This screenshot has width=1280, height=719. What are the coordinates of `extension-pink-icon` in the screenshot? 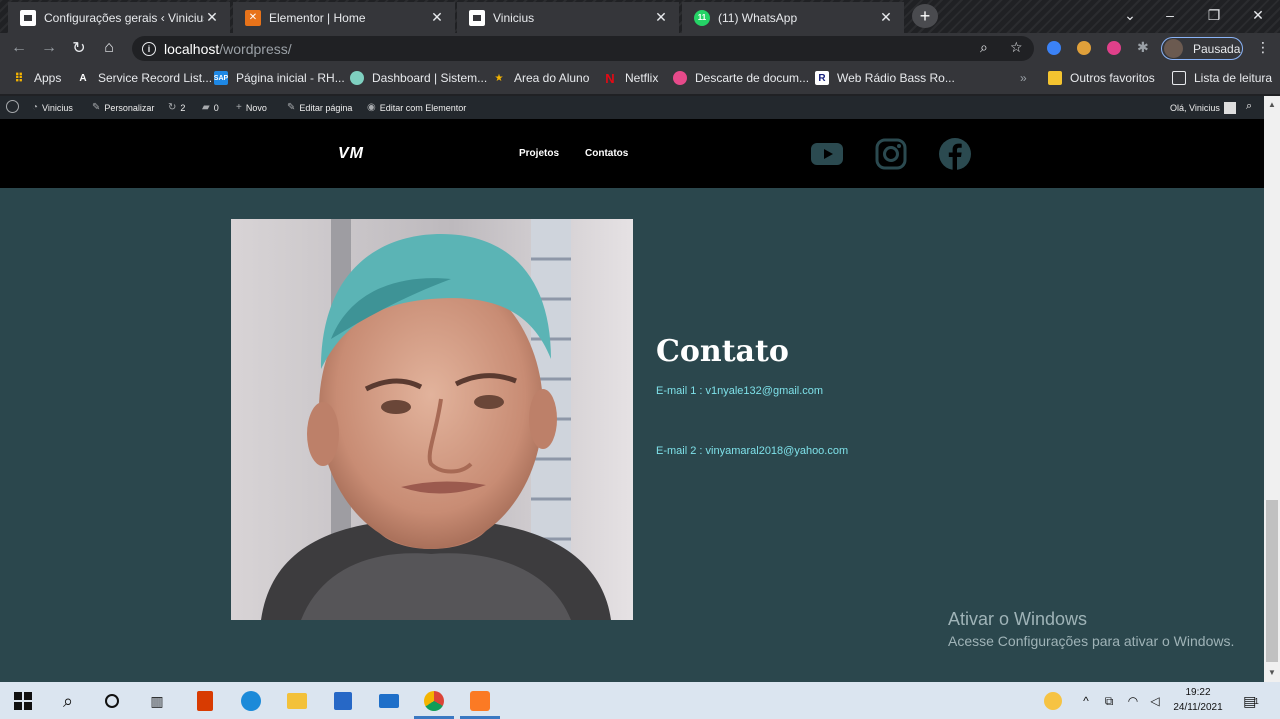 It's located at (1114, 48).